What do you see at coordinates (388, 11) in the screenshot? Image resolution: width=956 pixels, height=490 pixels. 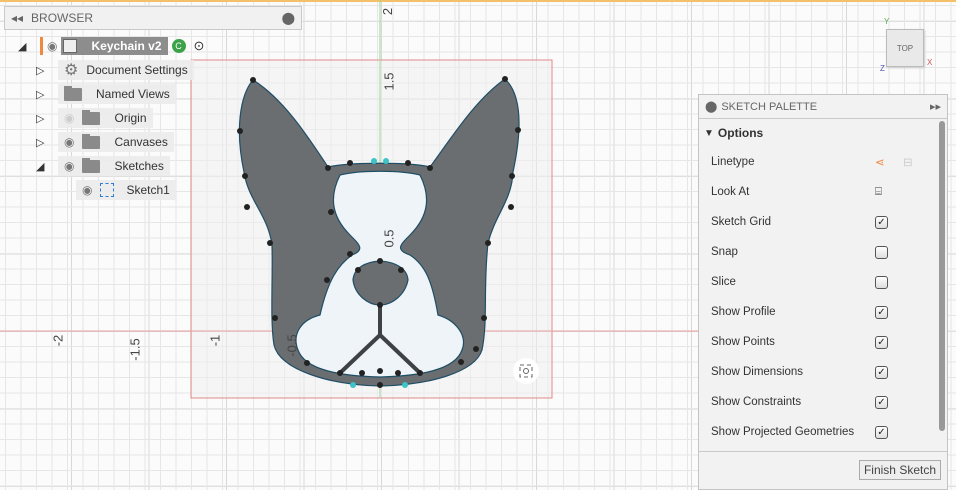 I see `axis-label-y-2: 2` at bounding box center [388, 11].